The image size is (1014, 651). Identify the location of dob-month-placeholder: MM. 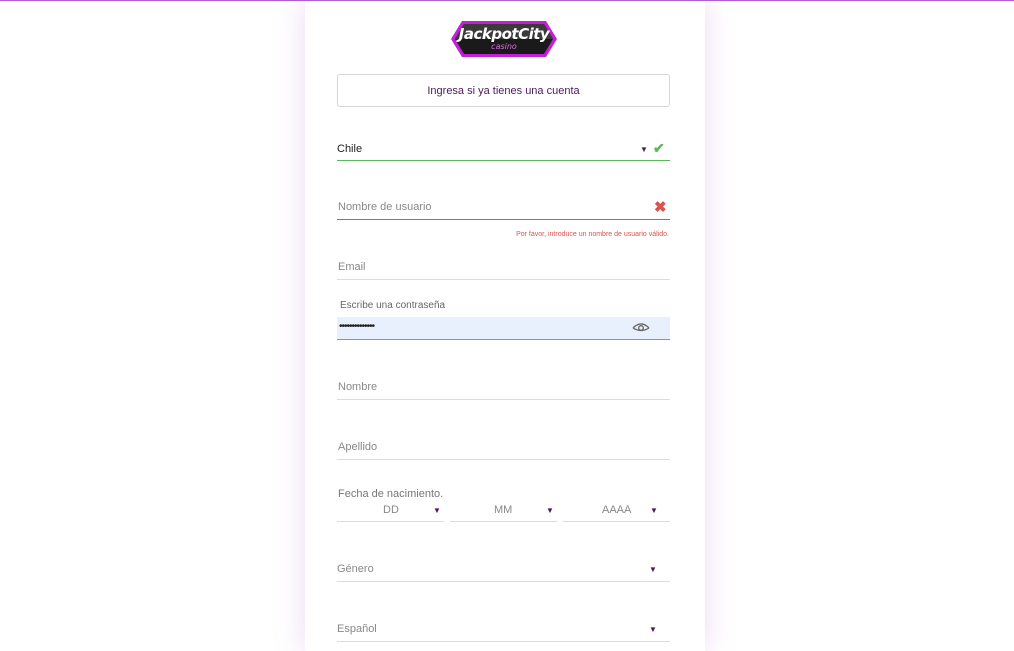
(503, 510).